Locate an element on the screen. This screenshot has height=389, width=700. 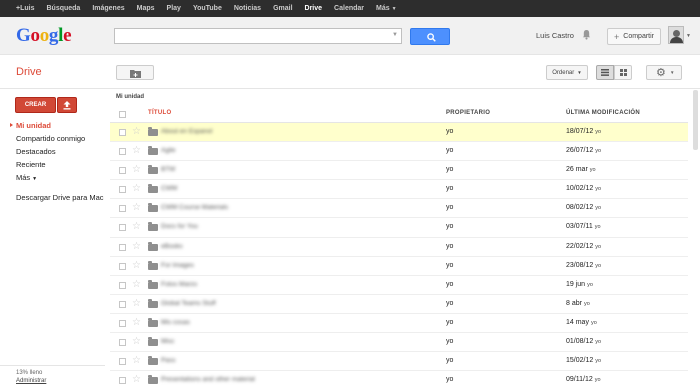
google-bar-link: Play is located at coordinates (174, 8).